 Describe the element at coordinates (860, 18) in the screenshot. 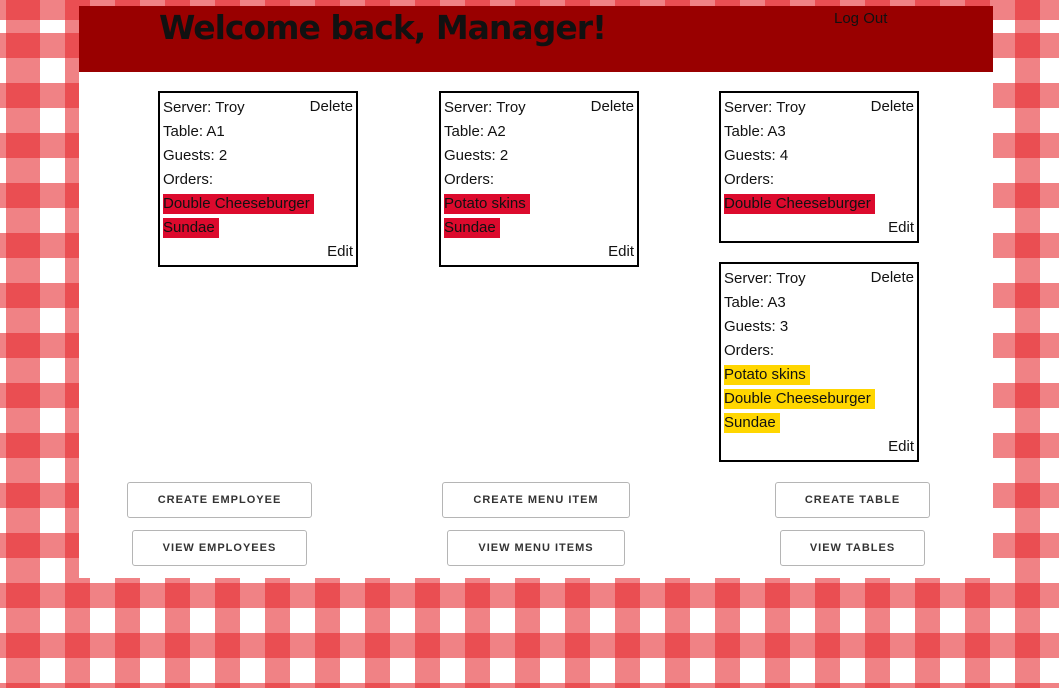

I see `logout-link: Log Out` at that location.